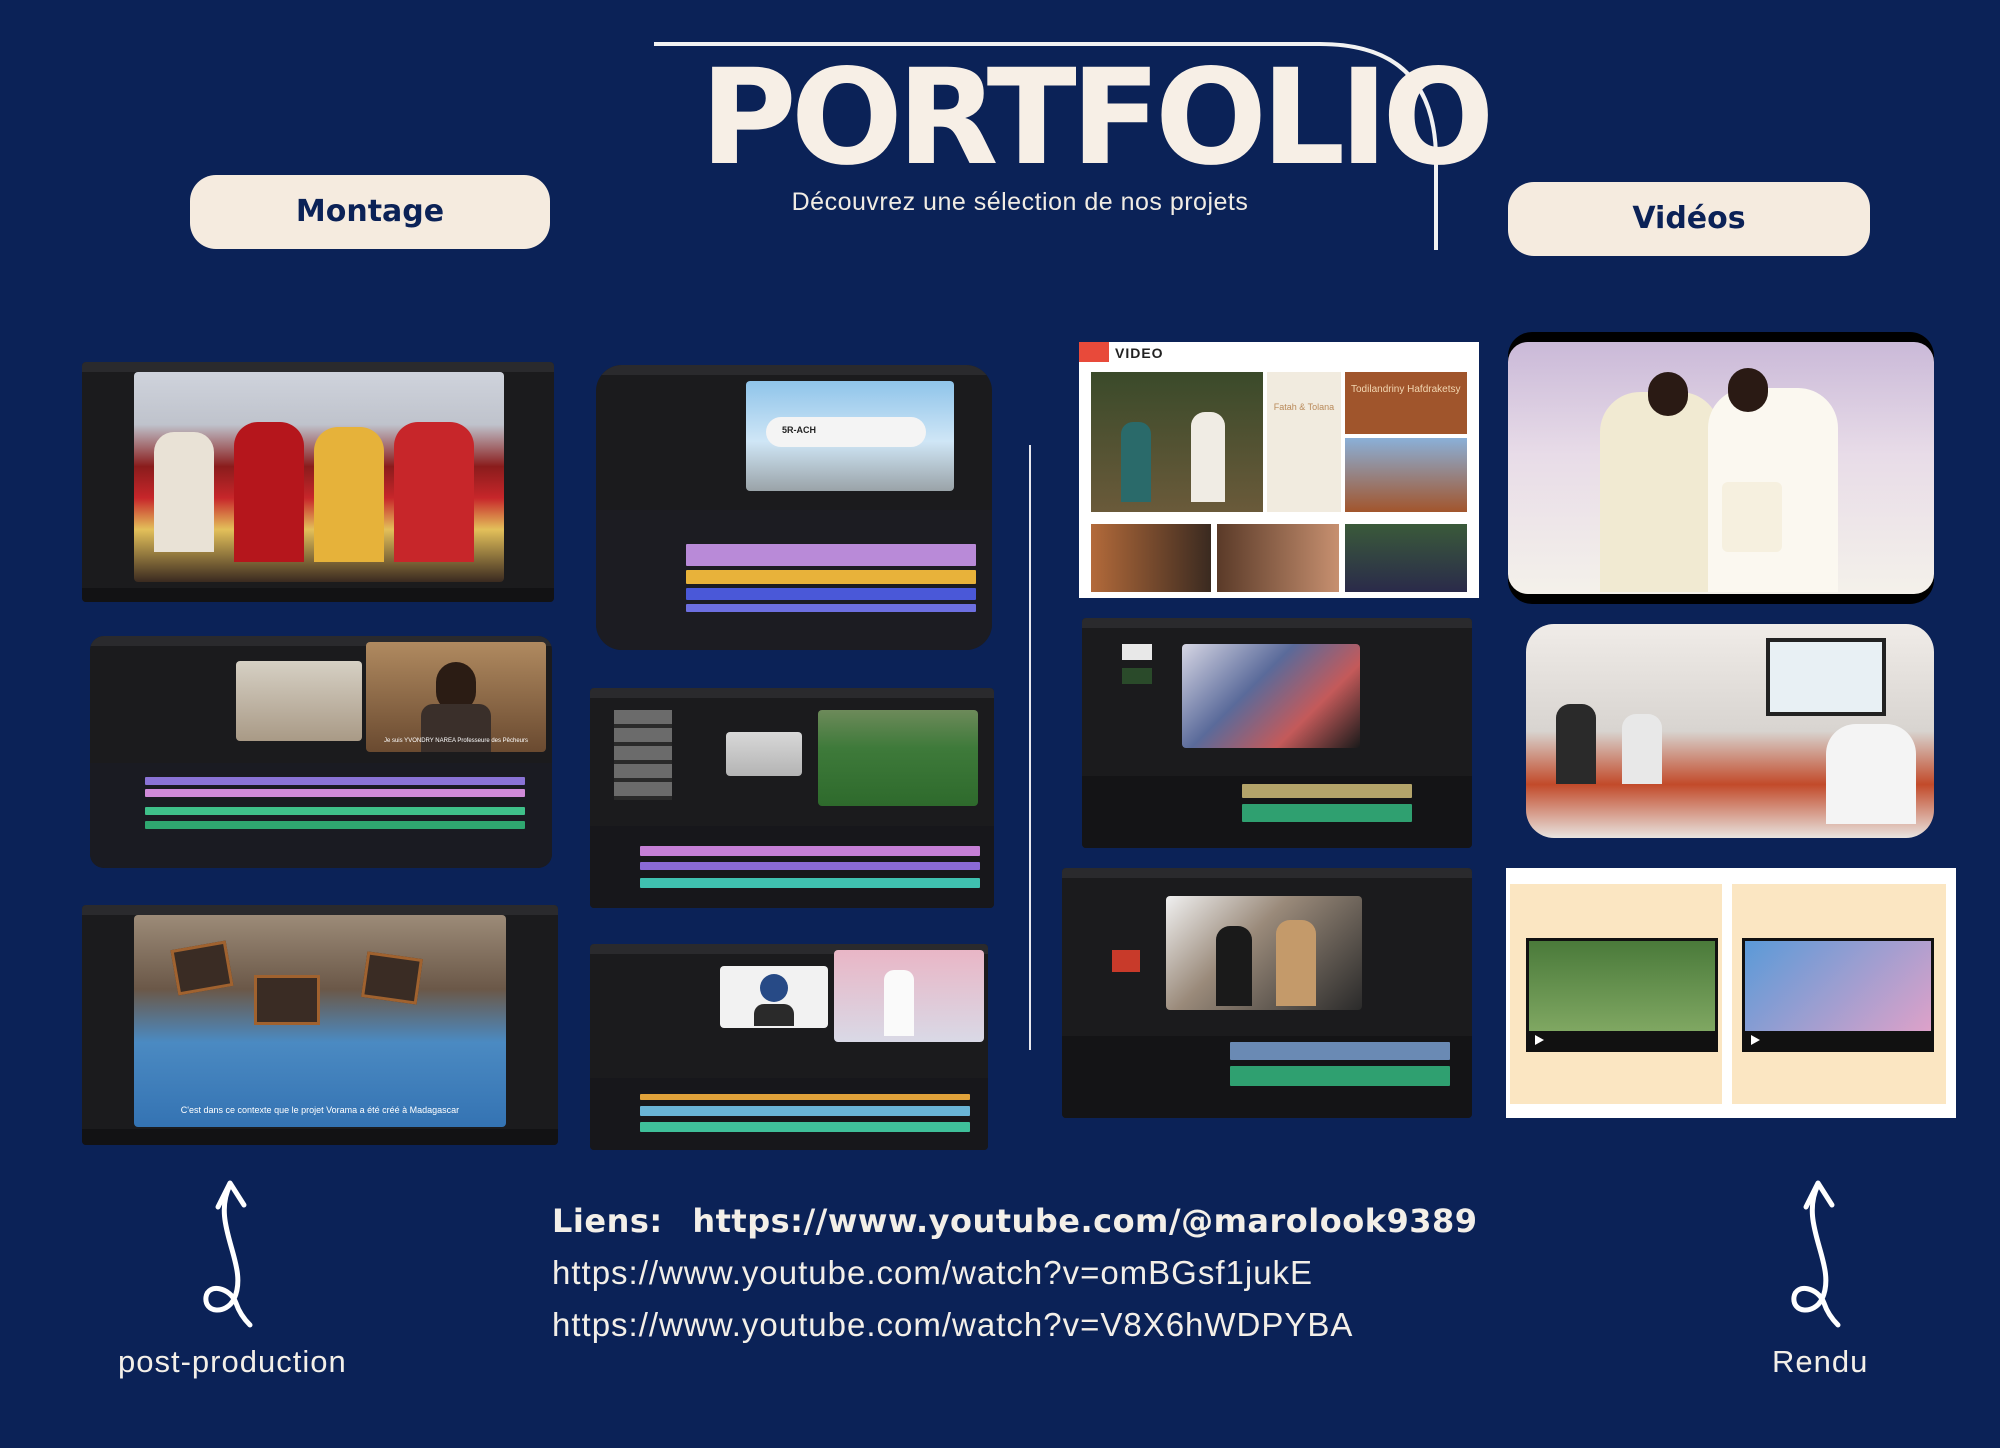 The height and width of the screenshot is (1448, 2000). Describe the element at coordinates (1139, 353) in the screenshot. I see `video-badge: VIDEO` at that location.